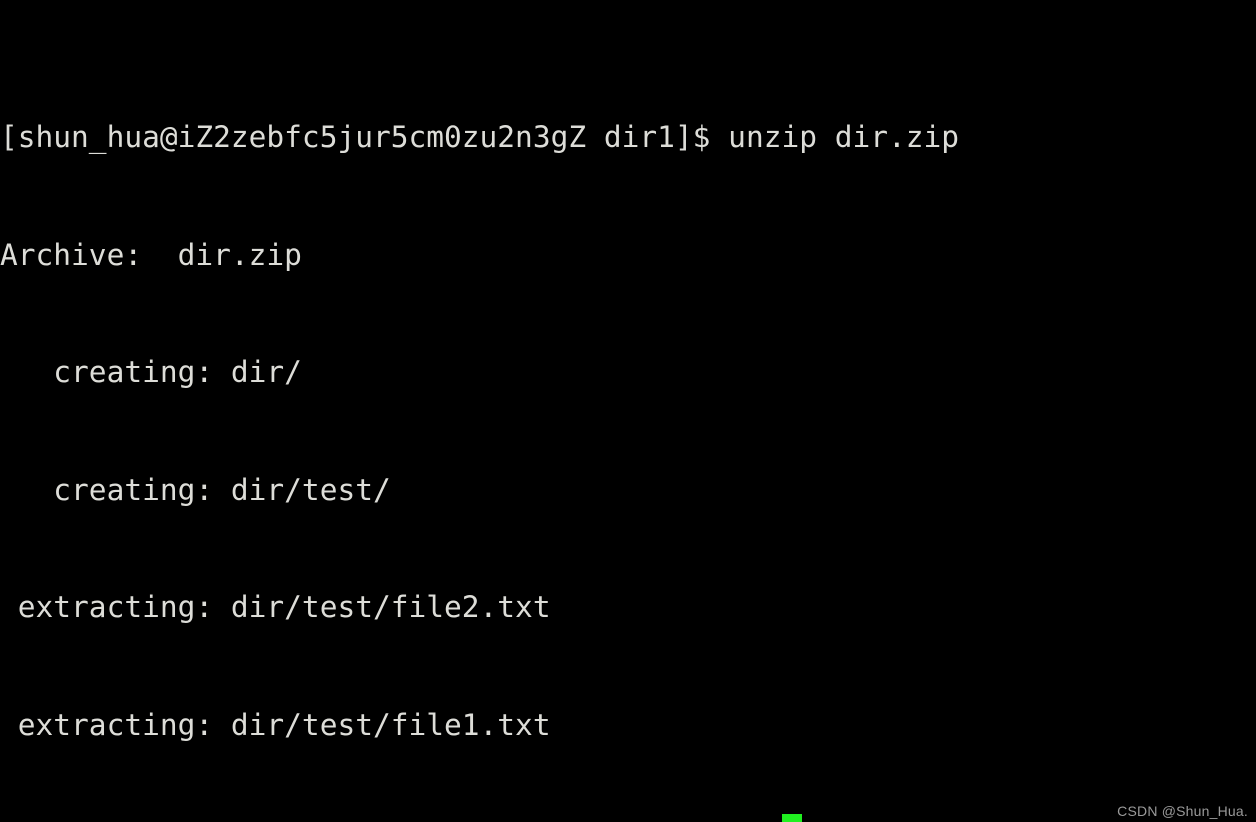  I want to click on terminal-line: extracting: dir/test/file2.txt, so click(628, 607).